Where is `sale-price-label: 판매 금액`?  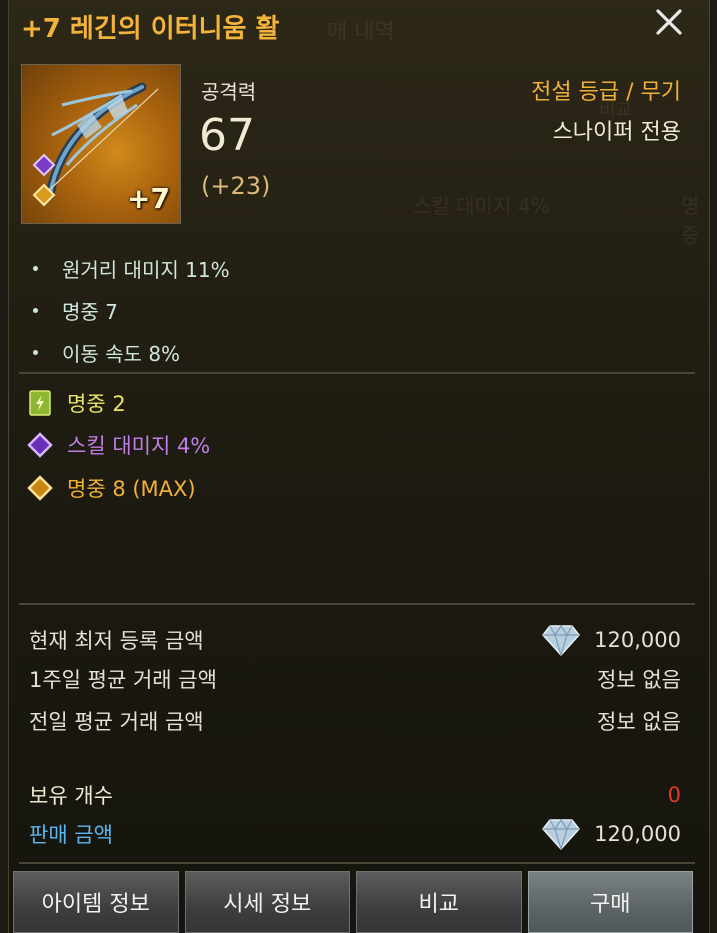 sale-price-label: 판매 금액 is located at coordinates (71, 835).